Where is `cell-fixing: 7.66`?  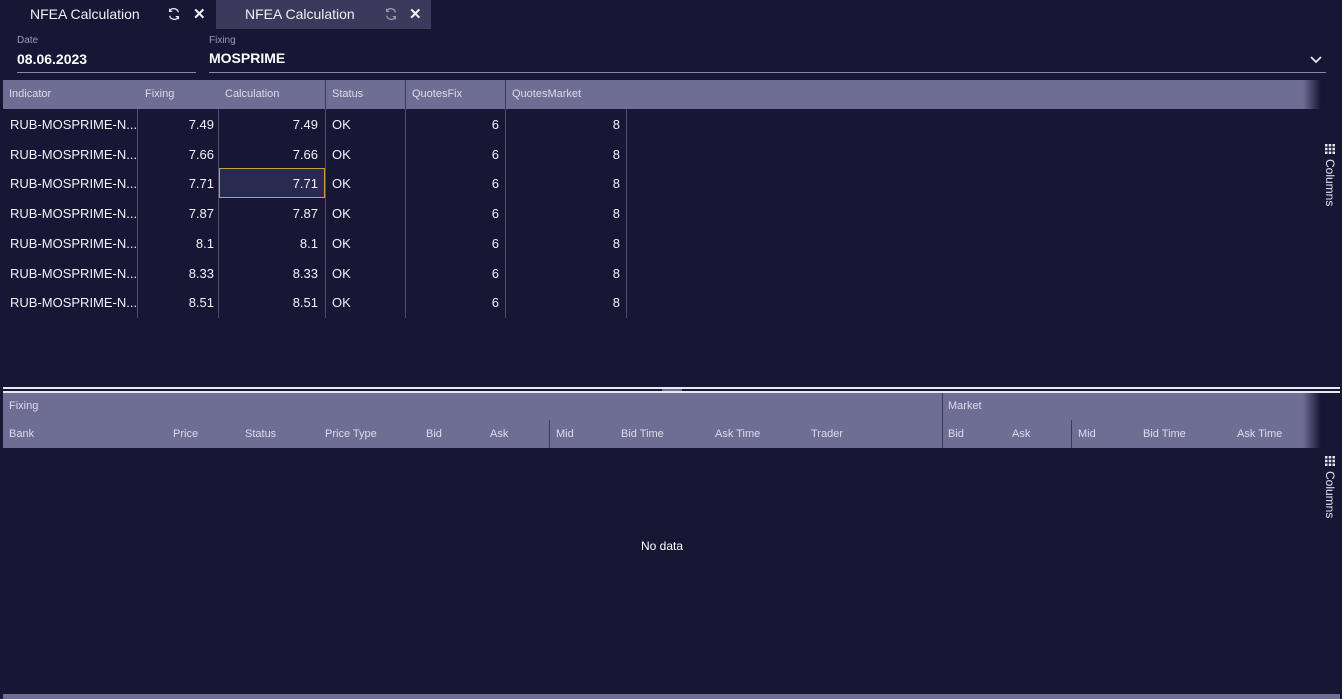 cell-fixing: 7.66 is located at coordinates (201, 154).